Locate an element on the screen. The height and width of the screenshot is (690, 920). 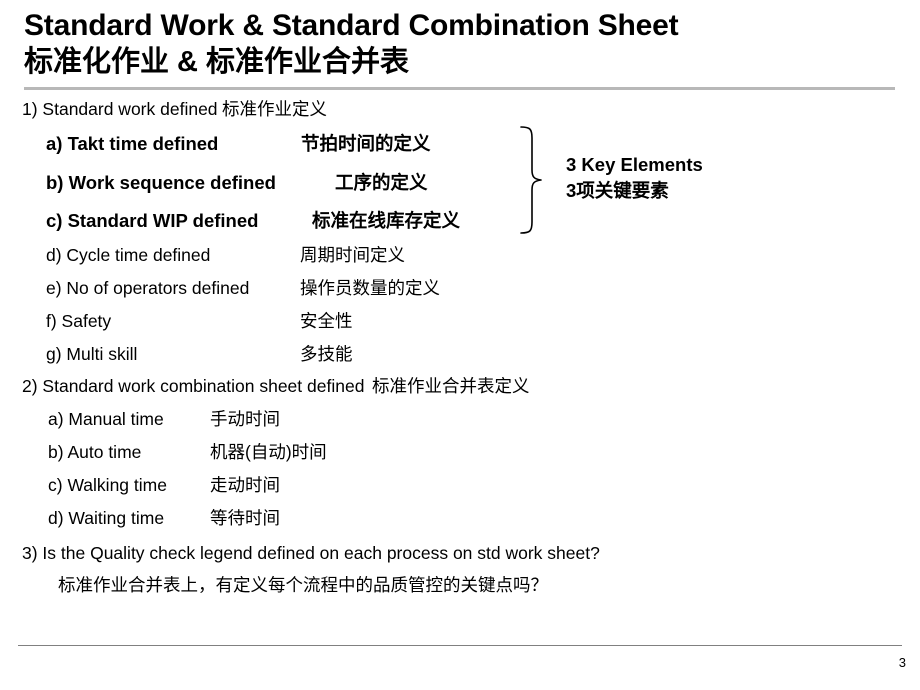
list-item-english: g) Multi skill is located at coordinates (92, 354).